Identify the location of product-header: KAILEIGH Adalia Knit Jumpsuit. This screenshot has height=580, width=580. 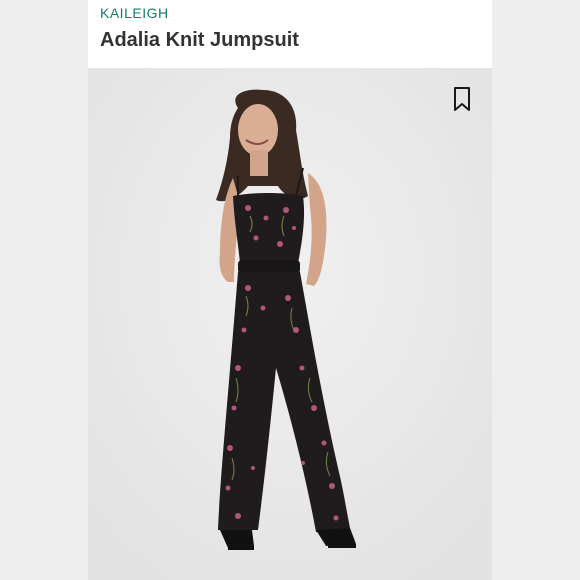
(290, 34).